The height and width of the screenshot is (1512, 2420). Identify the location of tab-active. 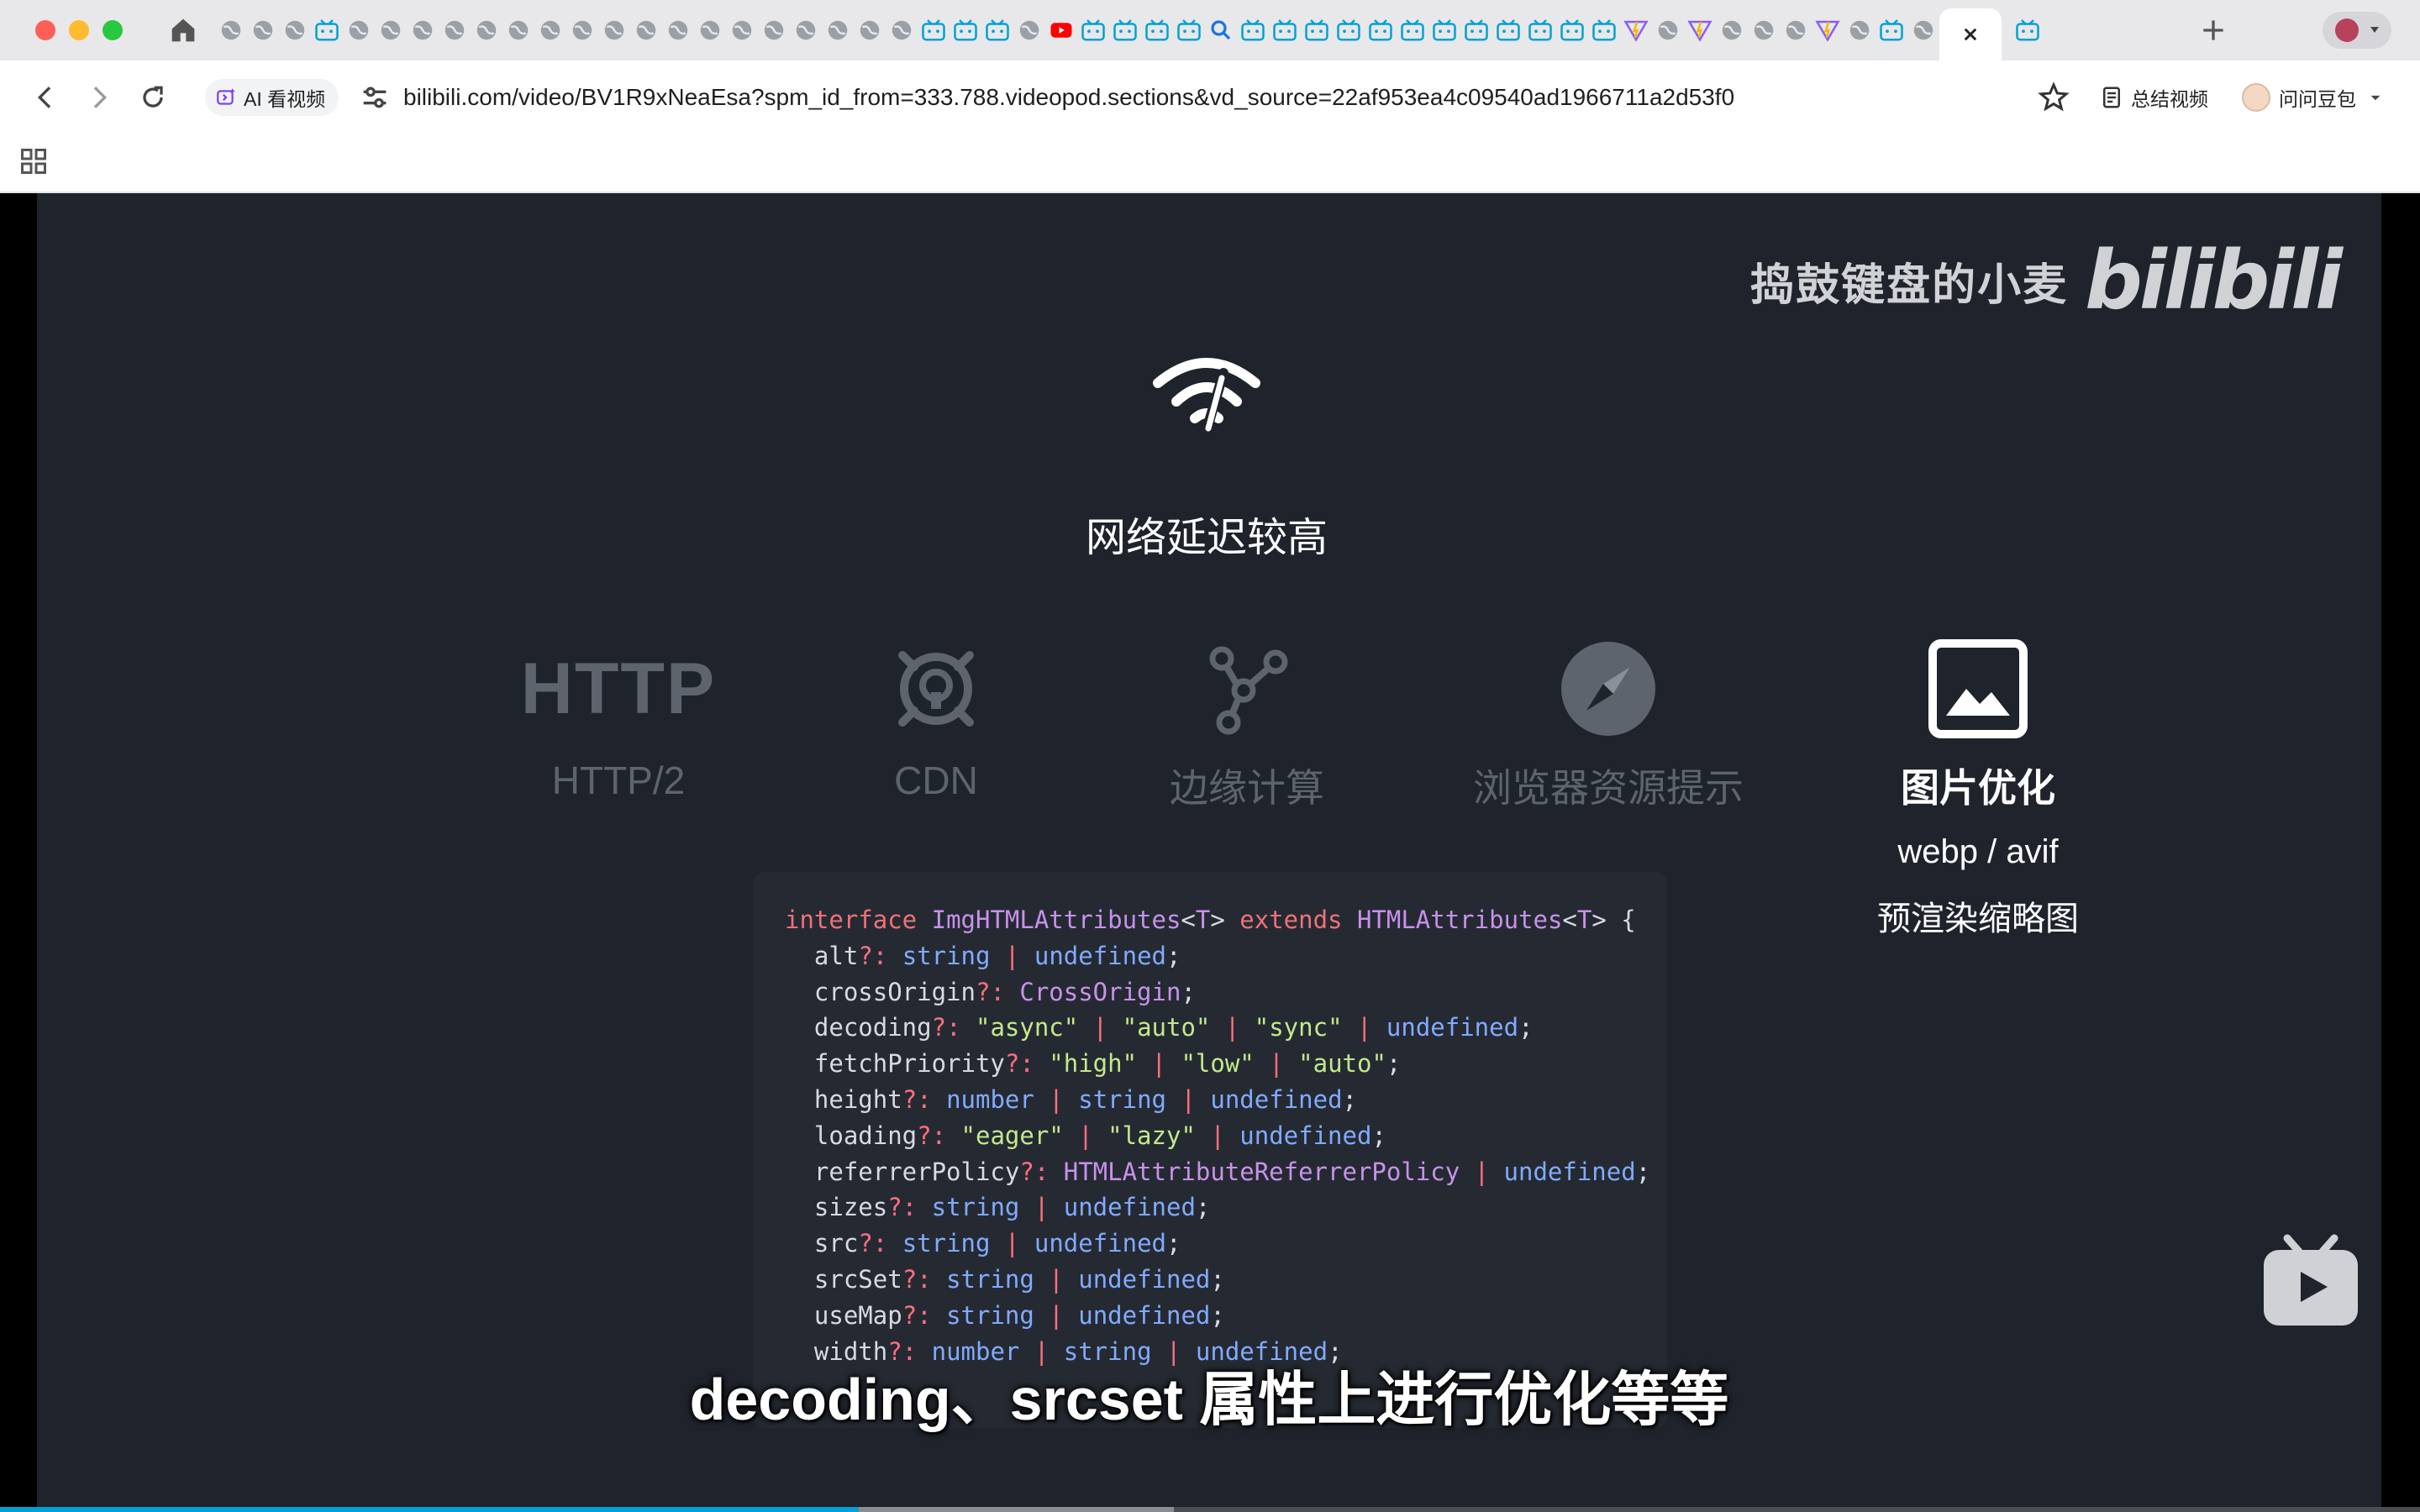
(1971, 34).